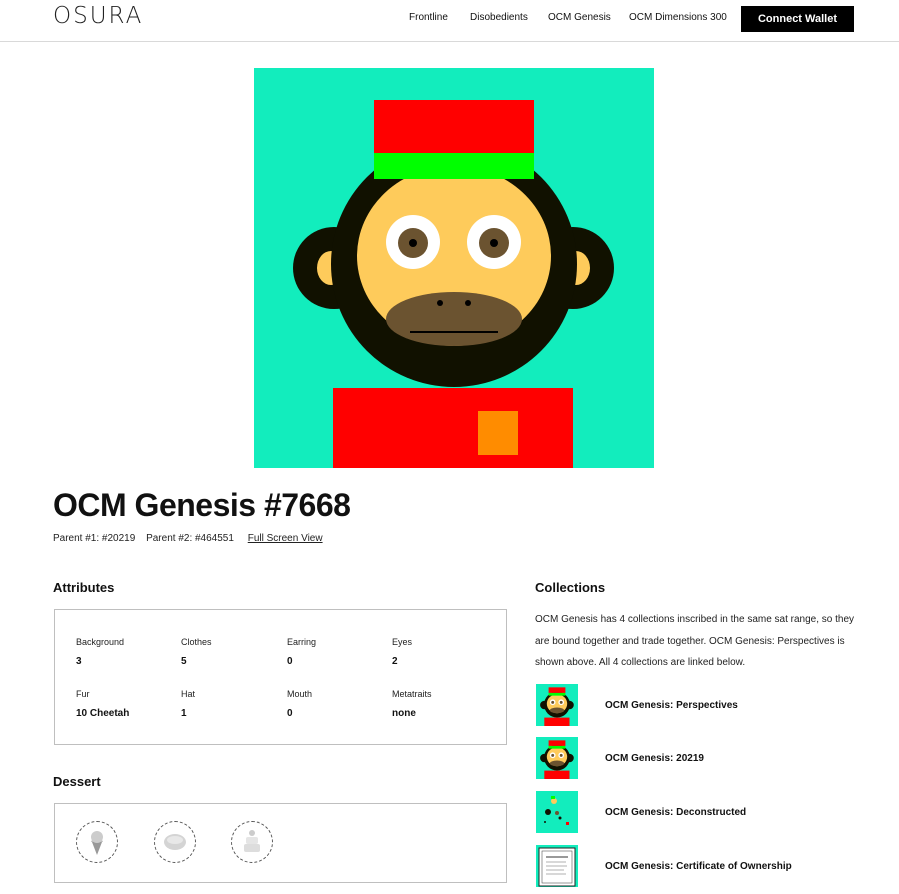 The width and height of the screenshot is (899, 894). Describe the element at coordinates (337, 704) in the screenshot. I see `attribute-mouth: Mouth 0` at that location.